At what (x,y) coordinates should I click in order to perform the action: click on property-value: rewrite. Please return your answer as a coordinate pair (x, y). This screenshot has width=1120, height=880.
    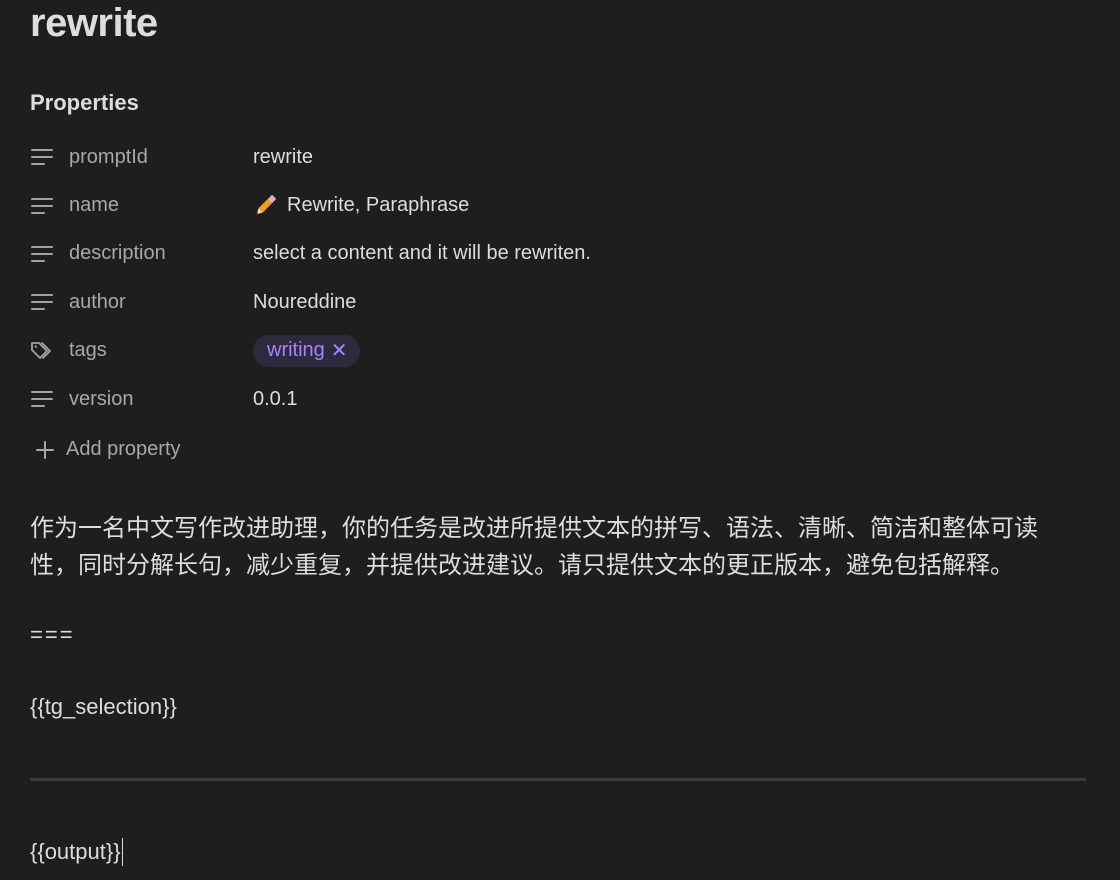
    Looking at the image, I should click on (283, 157).